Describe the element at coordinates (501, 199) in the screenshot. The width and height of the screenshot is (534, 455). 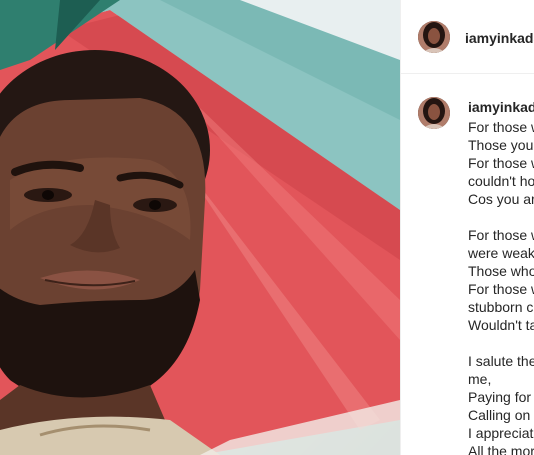
I see `caption-line: Cos you are` at that location.